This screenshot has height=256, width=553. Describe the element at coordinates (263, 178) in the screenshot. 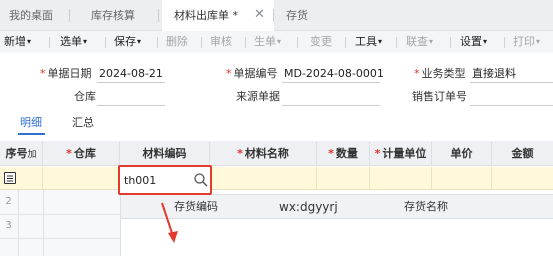

I see `row-material-name-cell` at that location.